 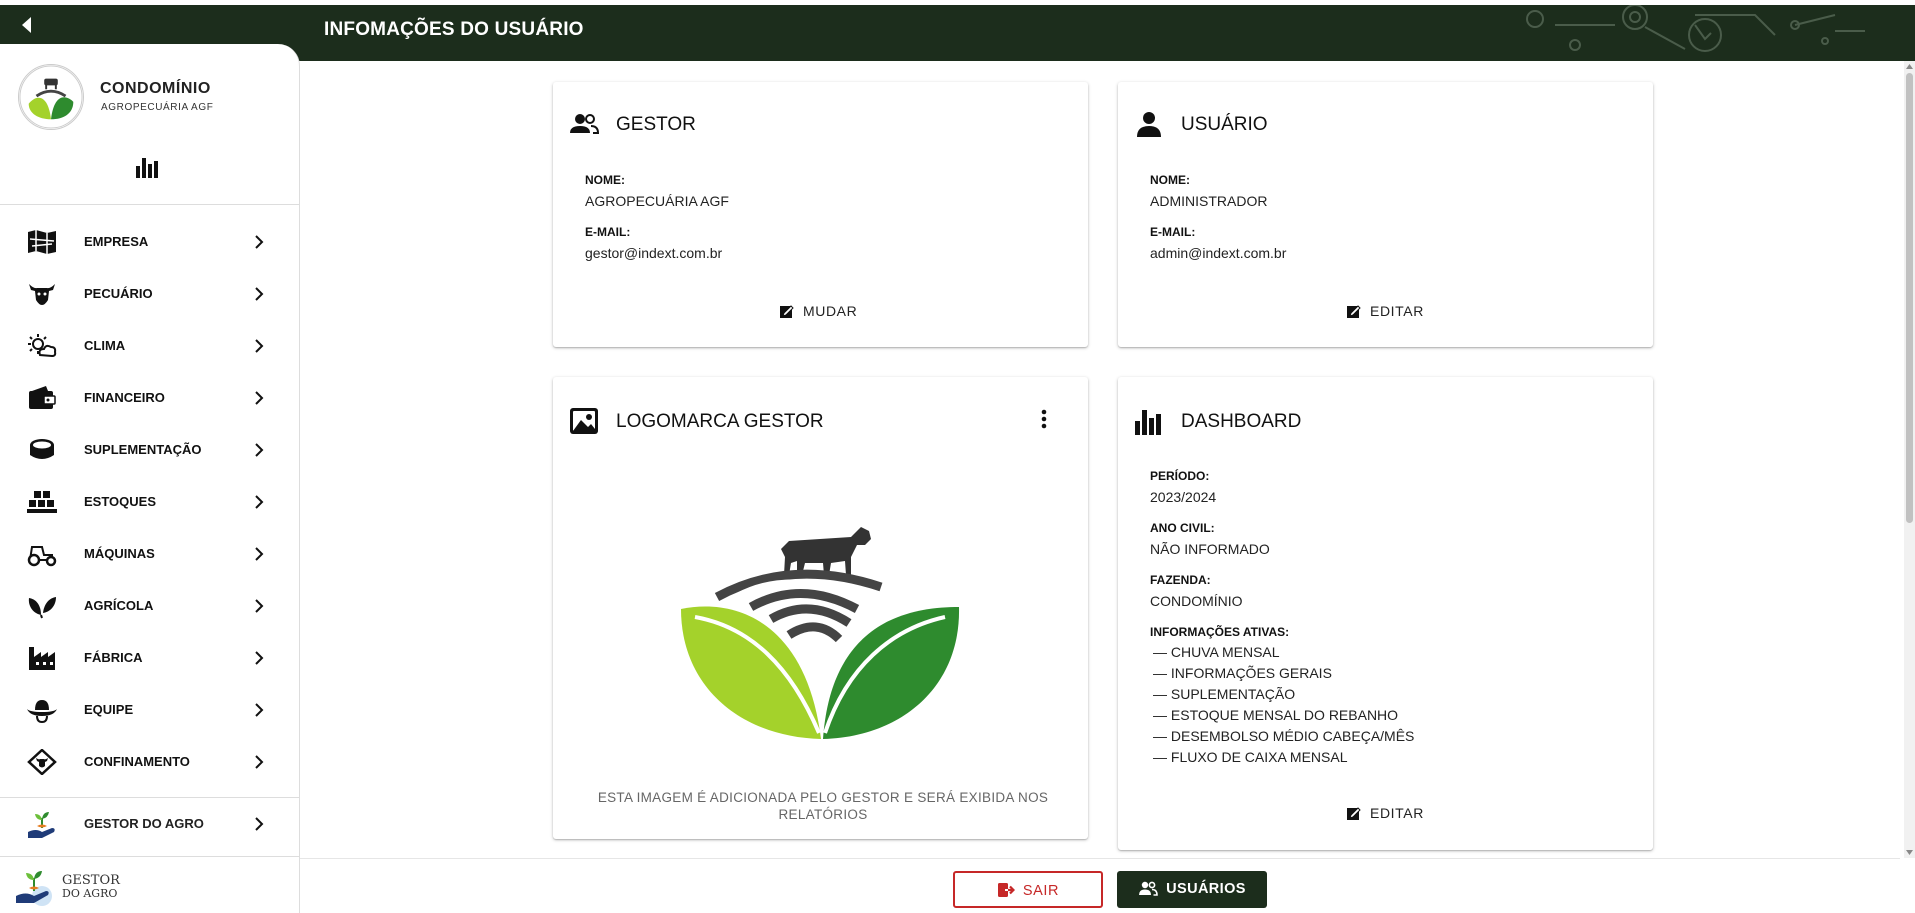 What do you see at coordinates (27, 25) in the screenshot?
I see `back-arrow-icon` at bounding box center [27, 25].